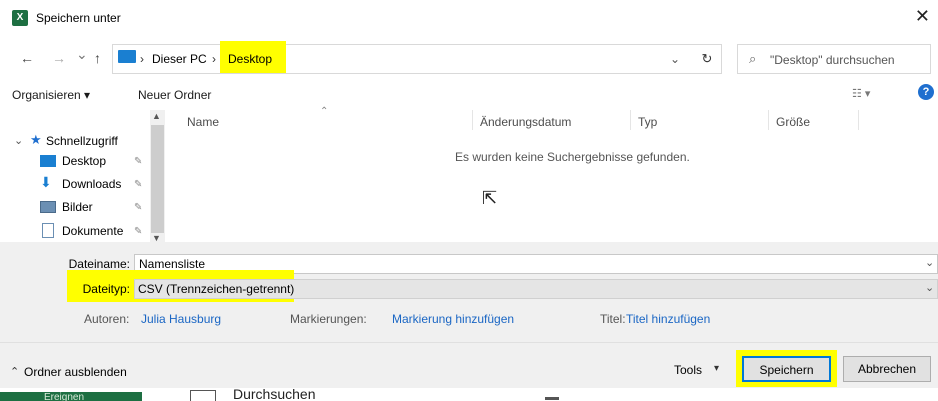  What do you see at coordinates (181, 319) in the screenshot?
I see `authors-value: Julia Hausburg` at bounding box center [181, 319].